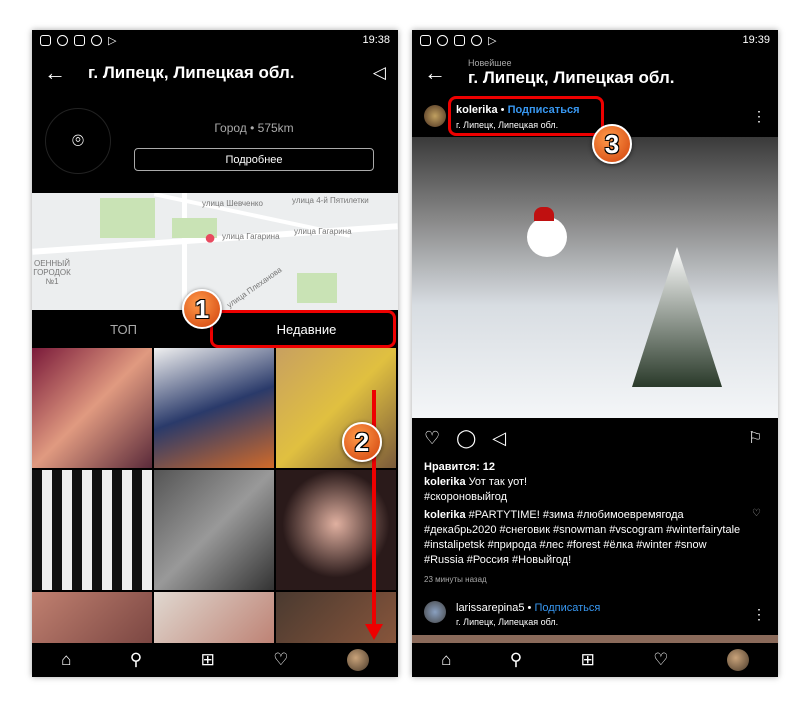 Image resolution: width=808 pixels, height=710 pixels. I want to click on header: ← г. Липецк, Липецкая обл. ◁, so click(215, 73).